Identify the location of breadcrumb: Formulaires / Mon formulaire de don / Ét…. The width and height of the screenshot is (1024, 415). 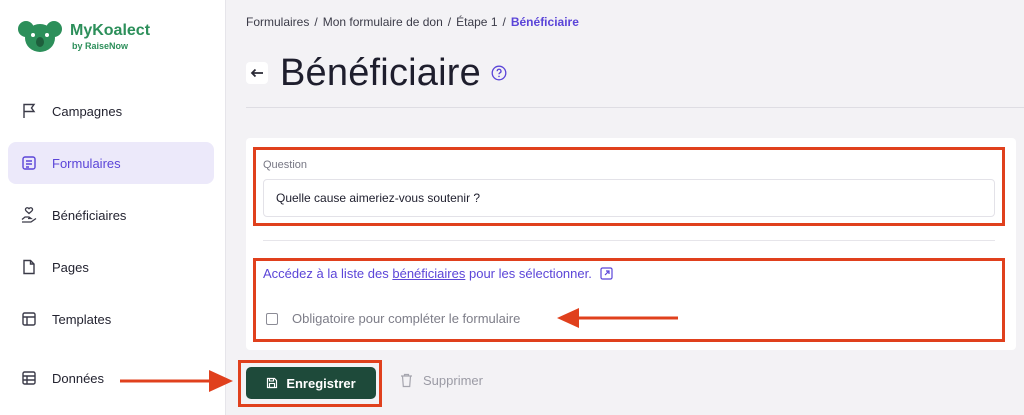
(412, 22).